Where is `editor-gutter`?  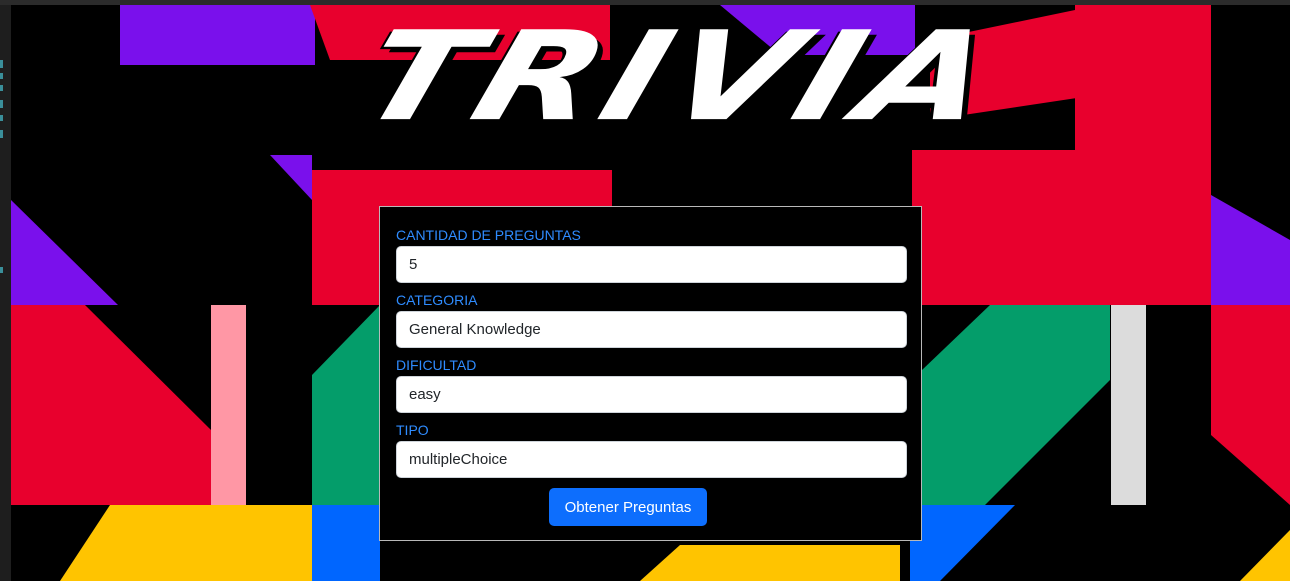 editor-gutter is located at coordinates (5, 293).